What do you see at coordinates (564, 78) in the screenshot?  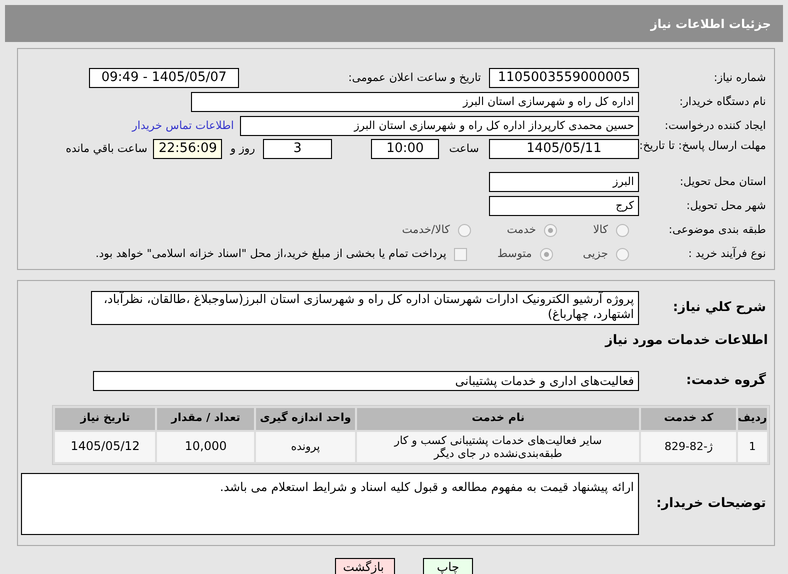 I see `text-field: 1105003559000005` at bounding box center [564, 78].